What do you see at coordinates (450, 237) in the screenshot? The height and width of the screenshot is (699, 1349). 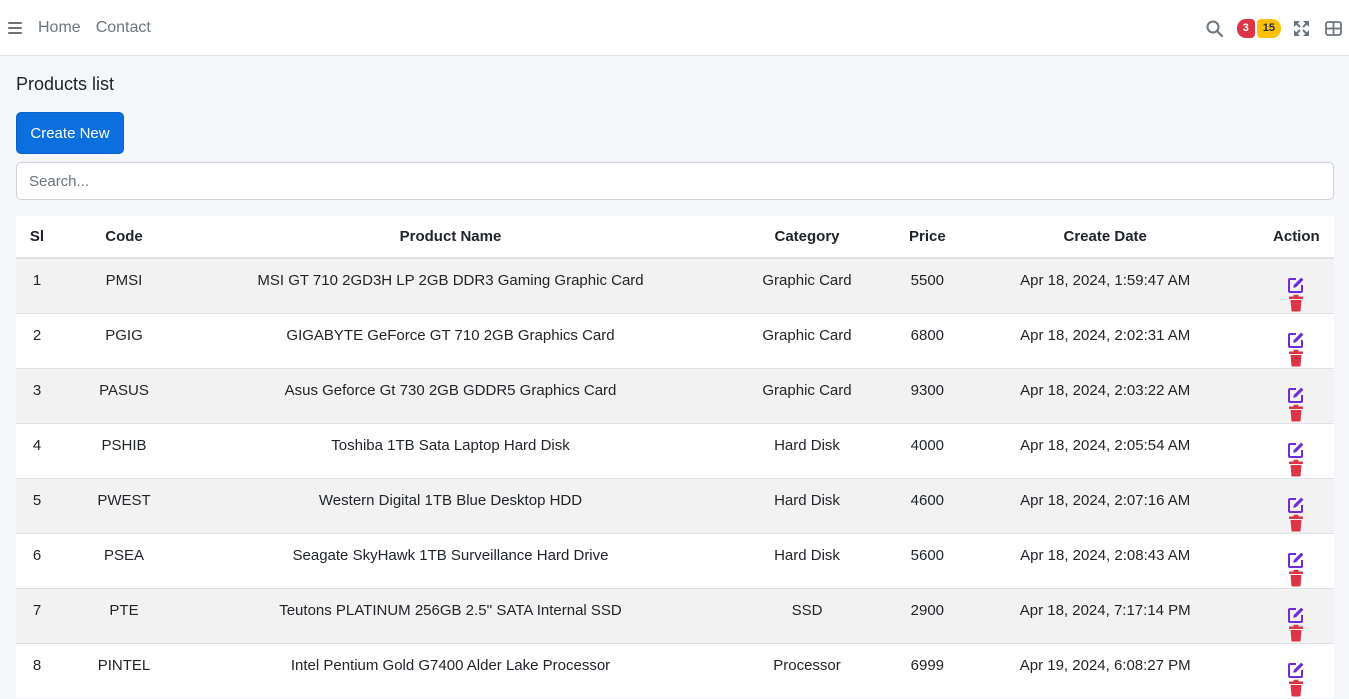 I see `header-product-name: Product Name` at bounding box center [450, 237].